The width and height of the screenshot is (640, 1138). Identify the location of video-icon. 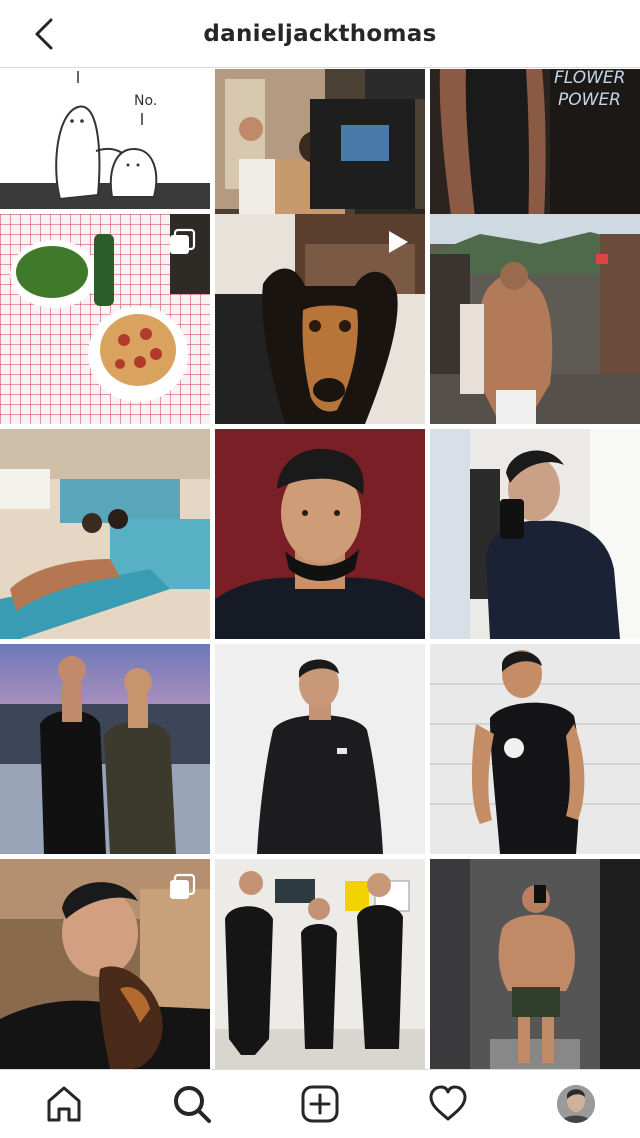
(398, 242).